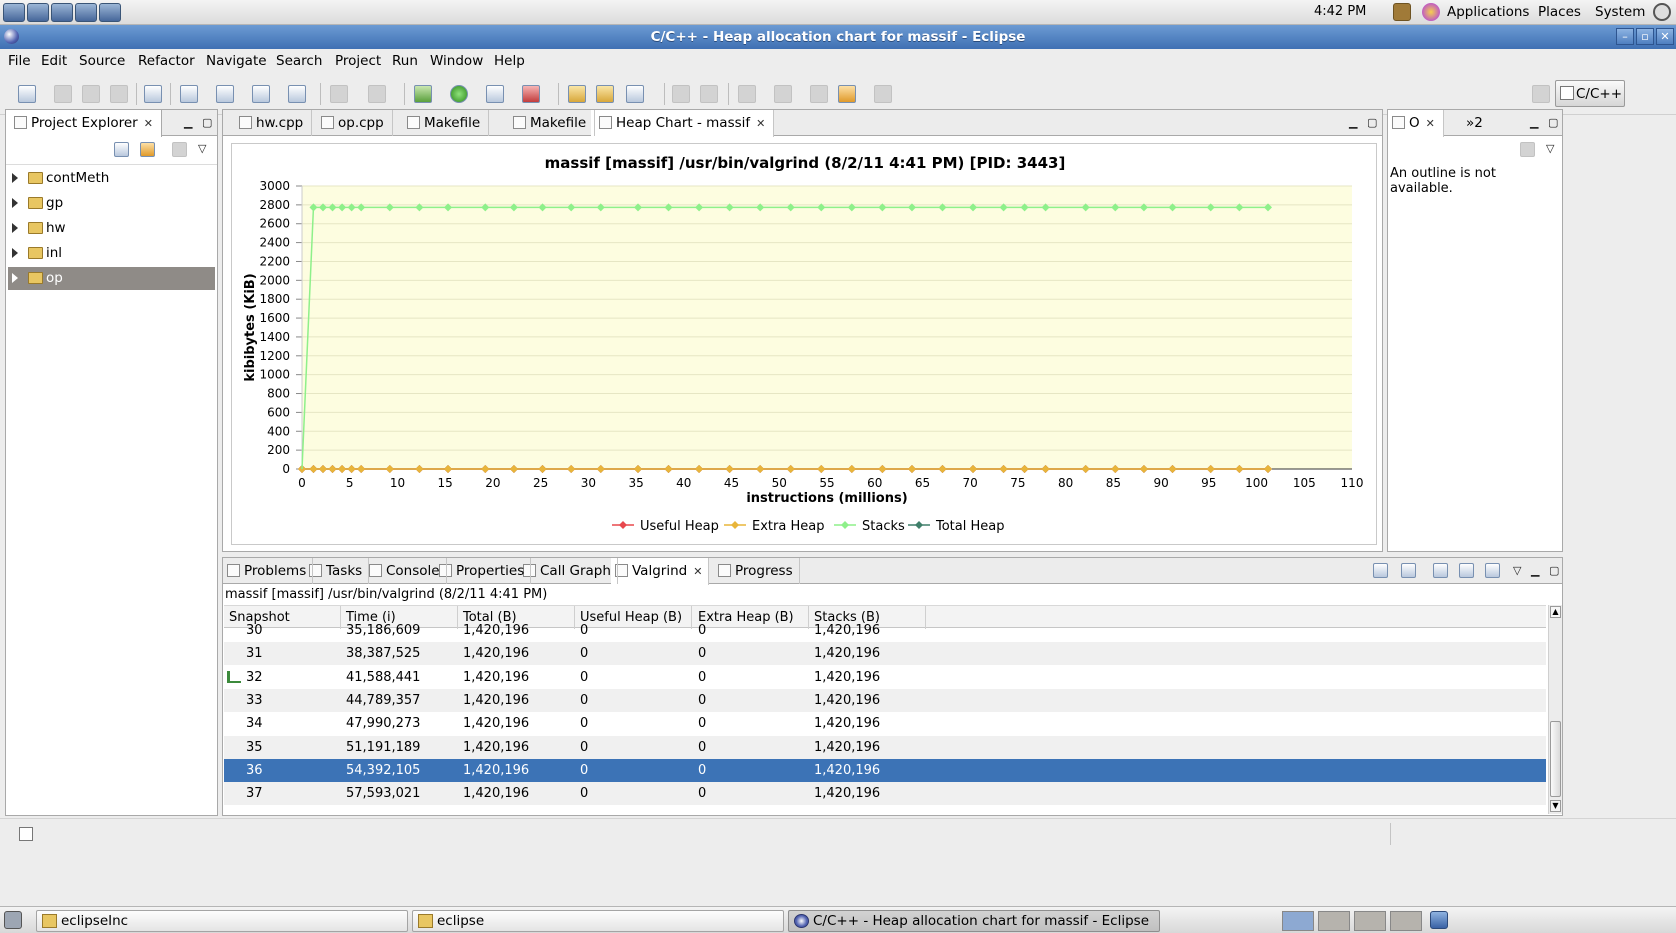 The height and width of the screenshot is (933, 1676). I want to click on search-icon, so click(635, 94).